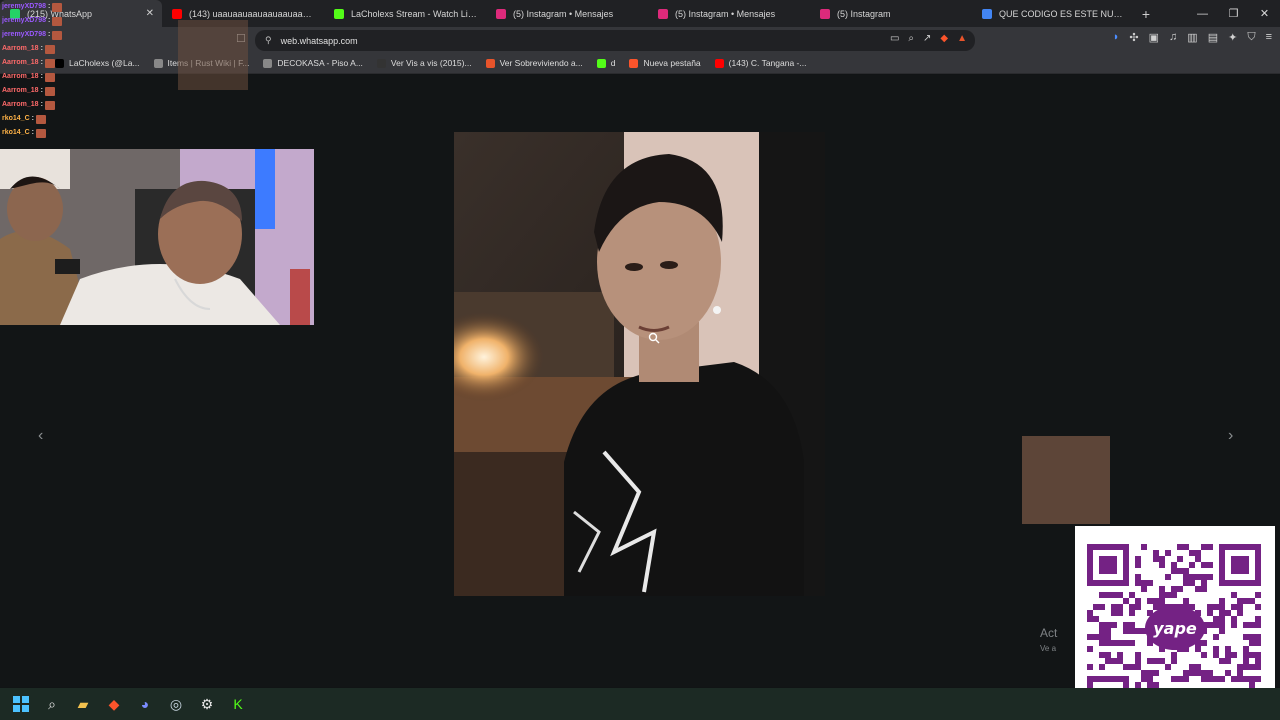  I want to click on streamer-webcam, so click(157, 237).